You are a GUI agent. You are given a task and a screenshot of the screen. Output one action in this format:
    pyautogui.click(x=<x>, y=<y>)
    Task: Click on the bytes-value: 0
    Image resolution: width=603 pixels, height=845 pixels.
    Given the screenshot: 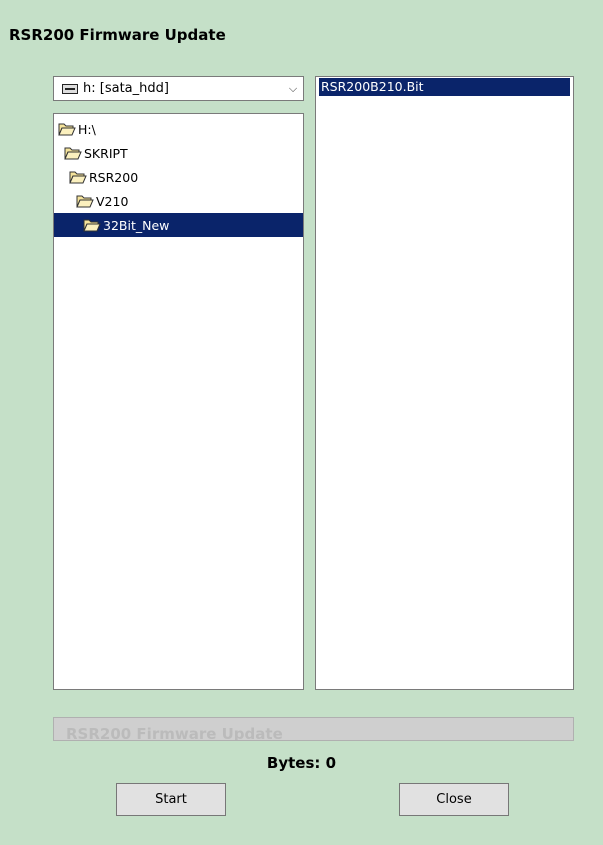 What is the action you would take?
    pyautogui.click(x=331, y=763)
    